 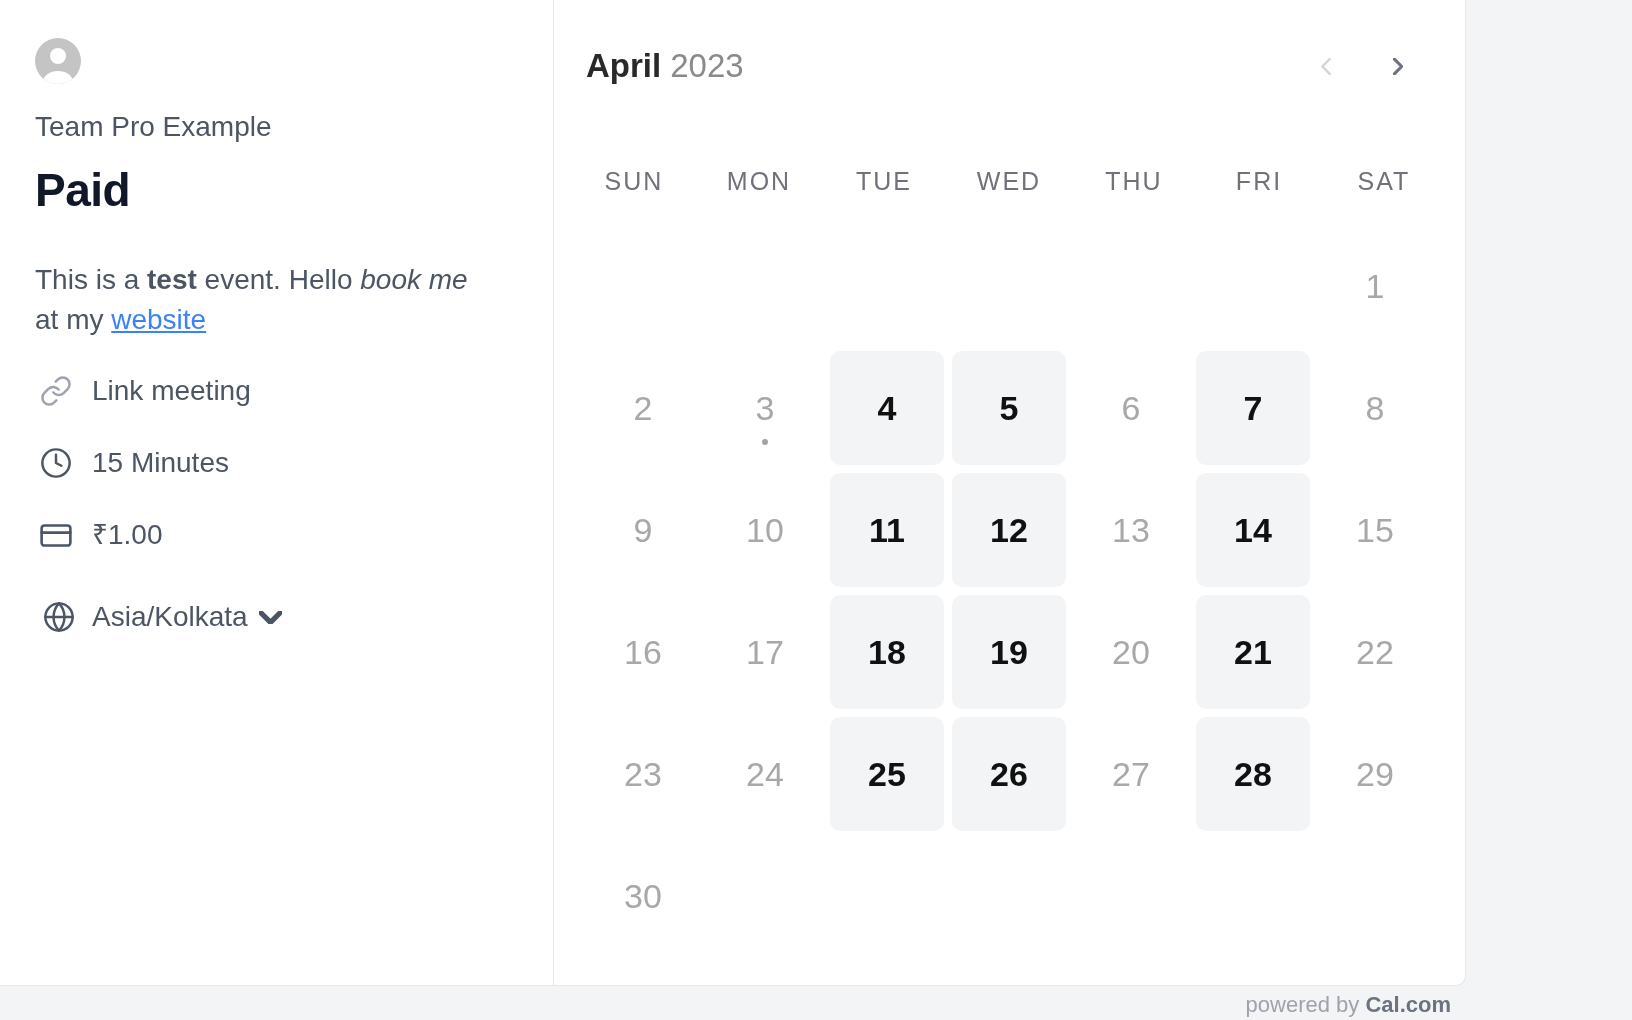 I want to click on date-button: 28, so click(x=1253, y=774).